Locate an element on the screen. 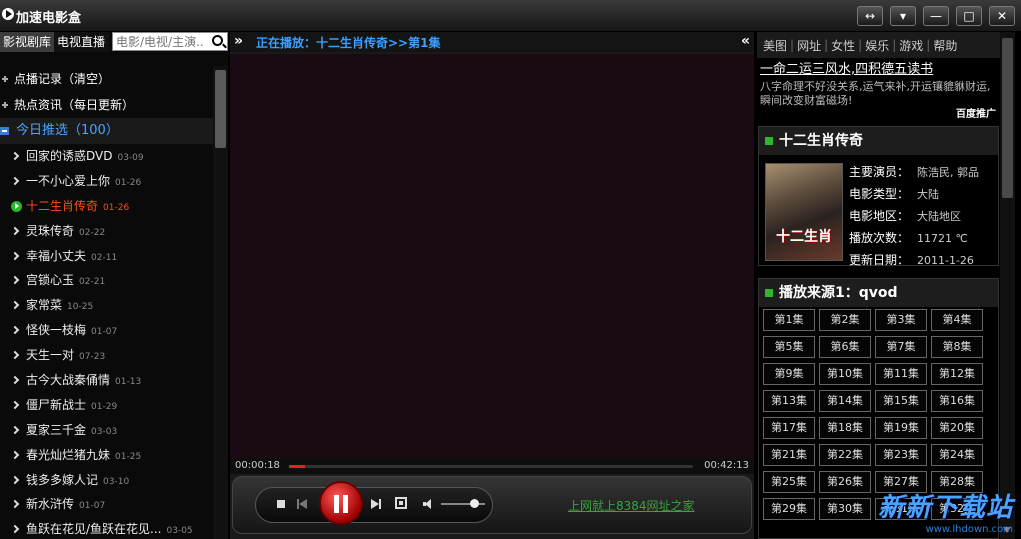 The width and height of the screenshot is (1021, 539). episode-button: 第16集 is located at coordinates (957, 401).